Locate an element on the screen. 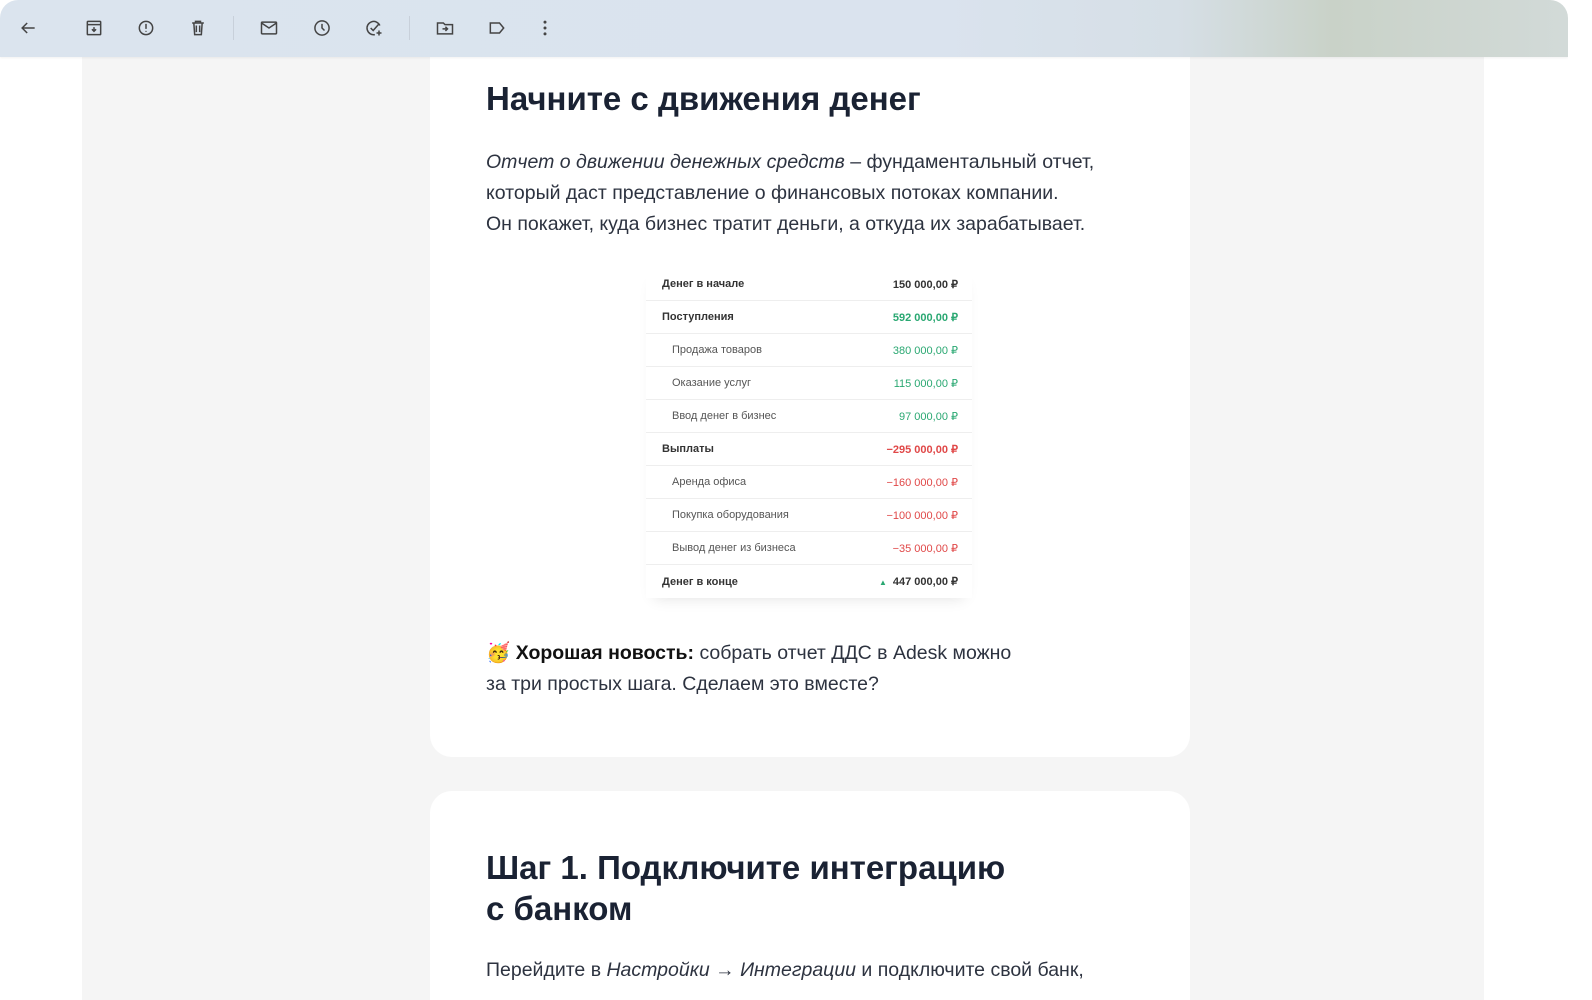 The width and height of the screenshot is (1592, 1000). table-row: Выплаты −295 000,00 ₽ is located at coordinates (809, 449).